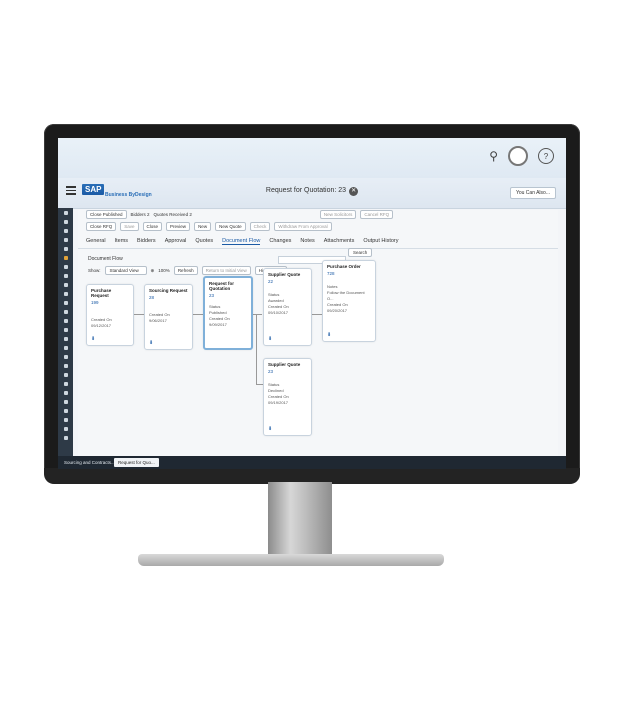 The width and height of the screenshot is (630, 727). Describe the element at coordinates (344, 266) in the screenshot. I see `card-title: Purchase Order` at that location.